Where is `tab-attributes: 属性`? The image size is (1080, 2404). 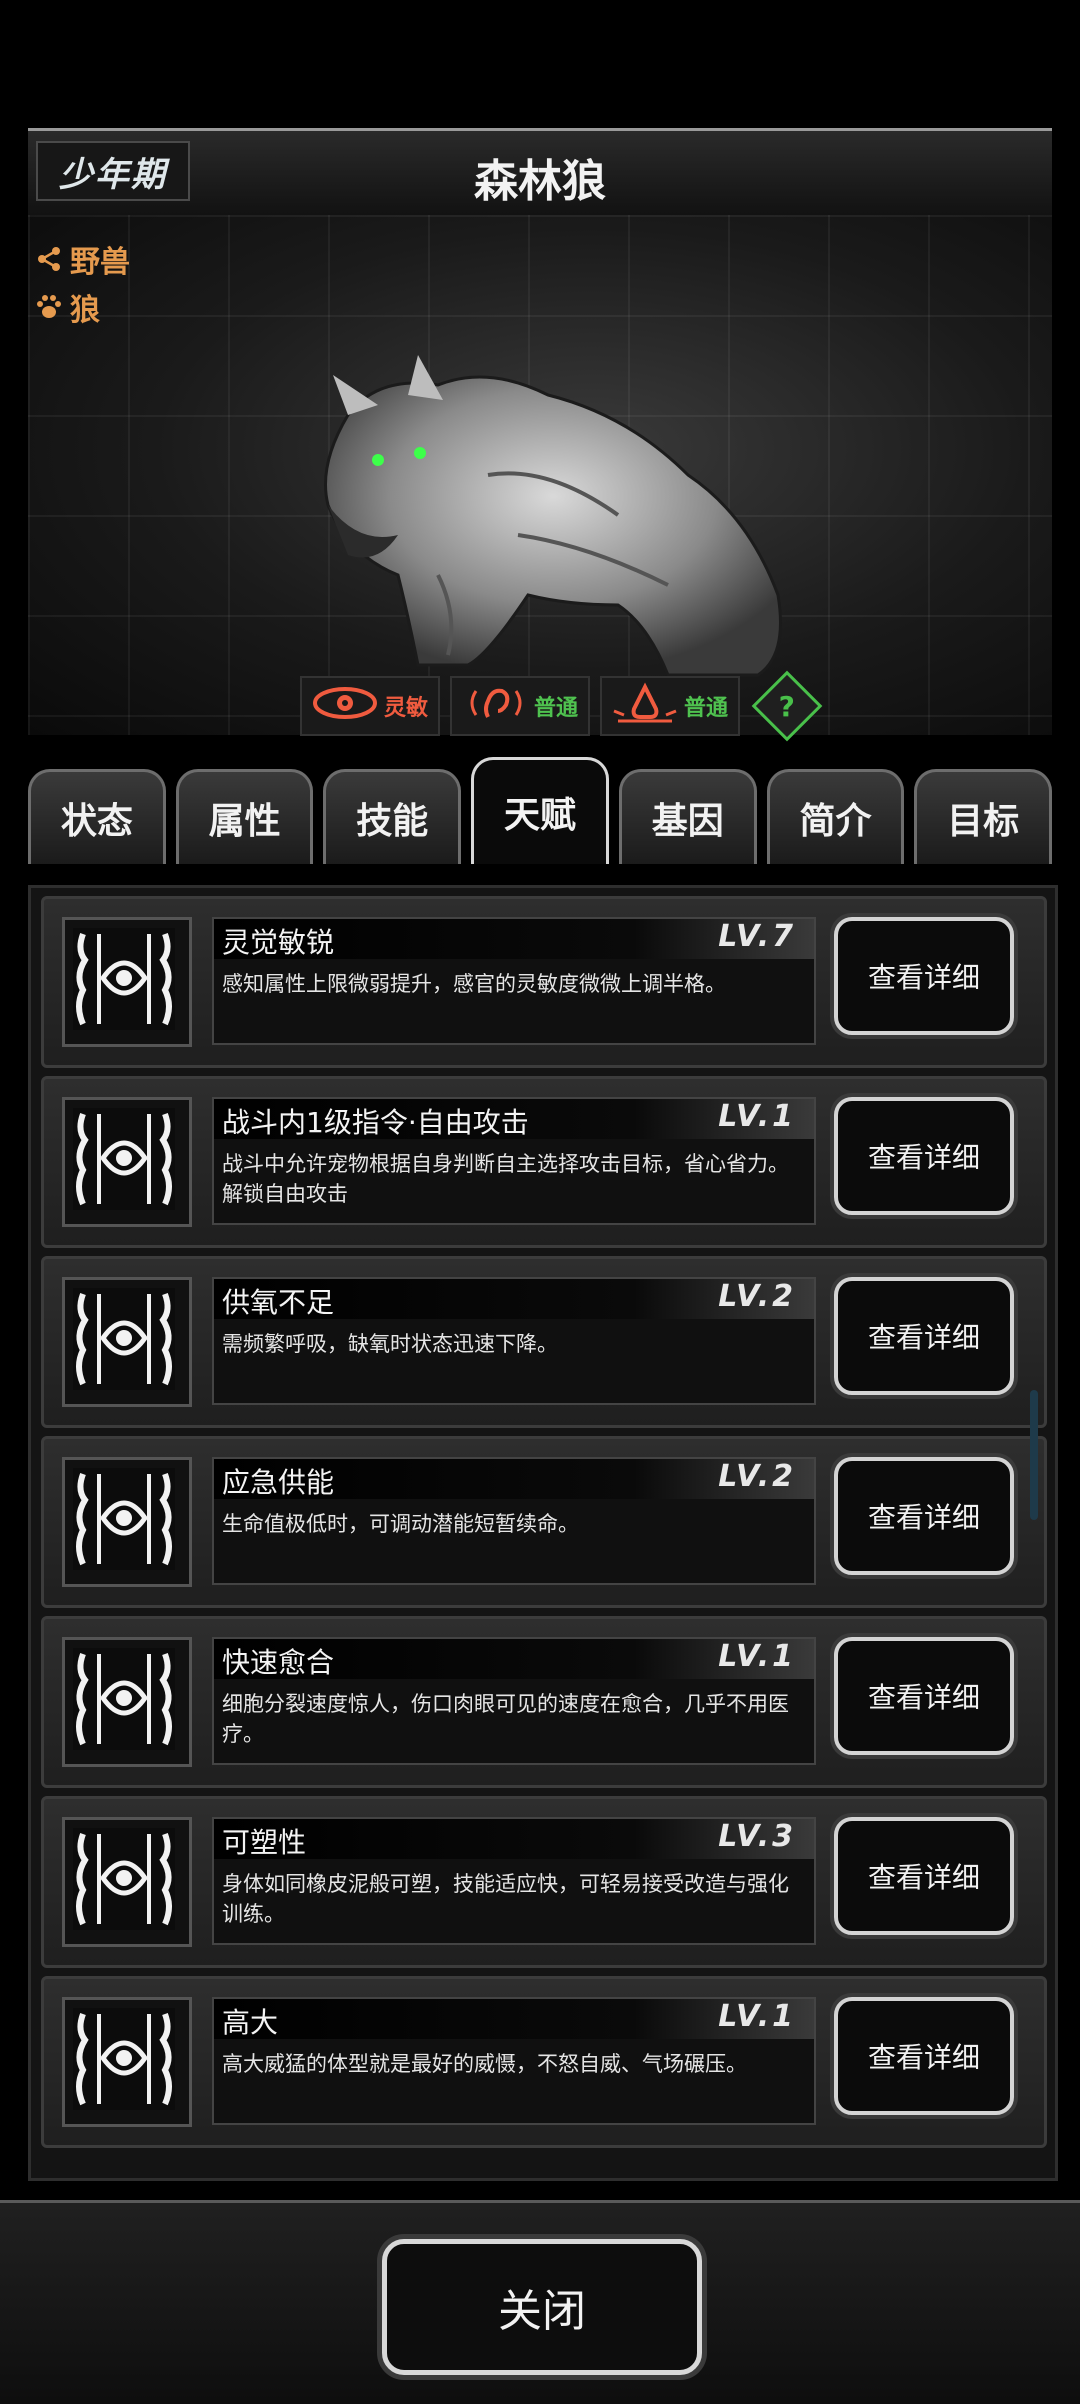 tab-attributes: 属性 is located at coordinates (244, 816).